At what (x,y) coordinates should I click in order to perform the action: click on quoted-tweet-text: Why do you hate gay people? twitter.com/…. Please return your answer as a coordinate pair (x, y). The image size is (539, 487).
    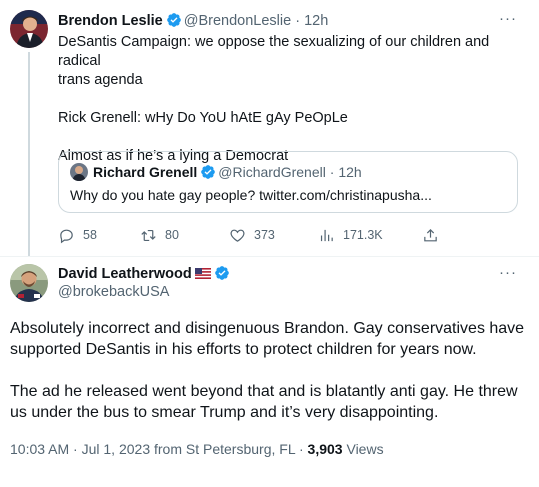
    Looking at the image, I should click on (251, 195).